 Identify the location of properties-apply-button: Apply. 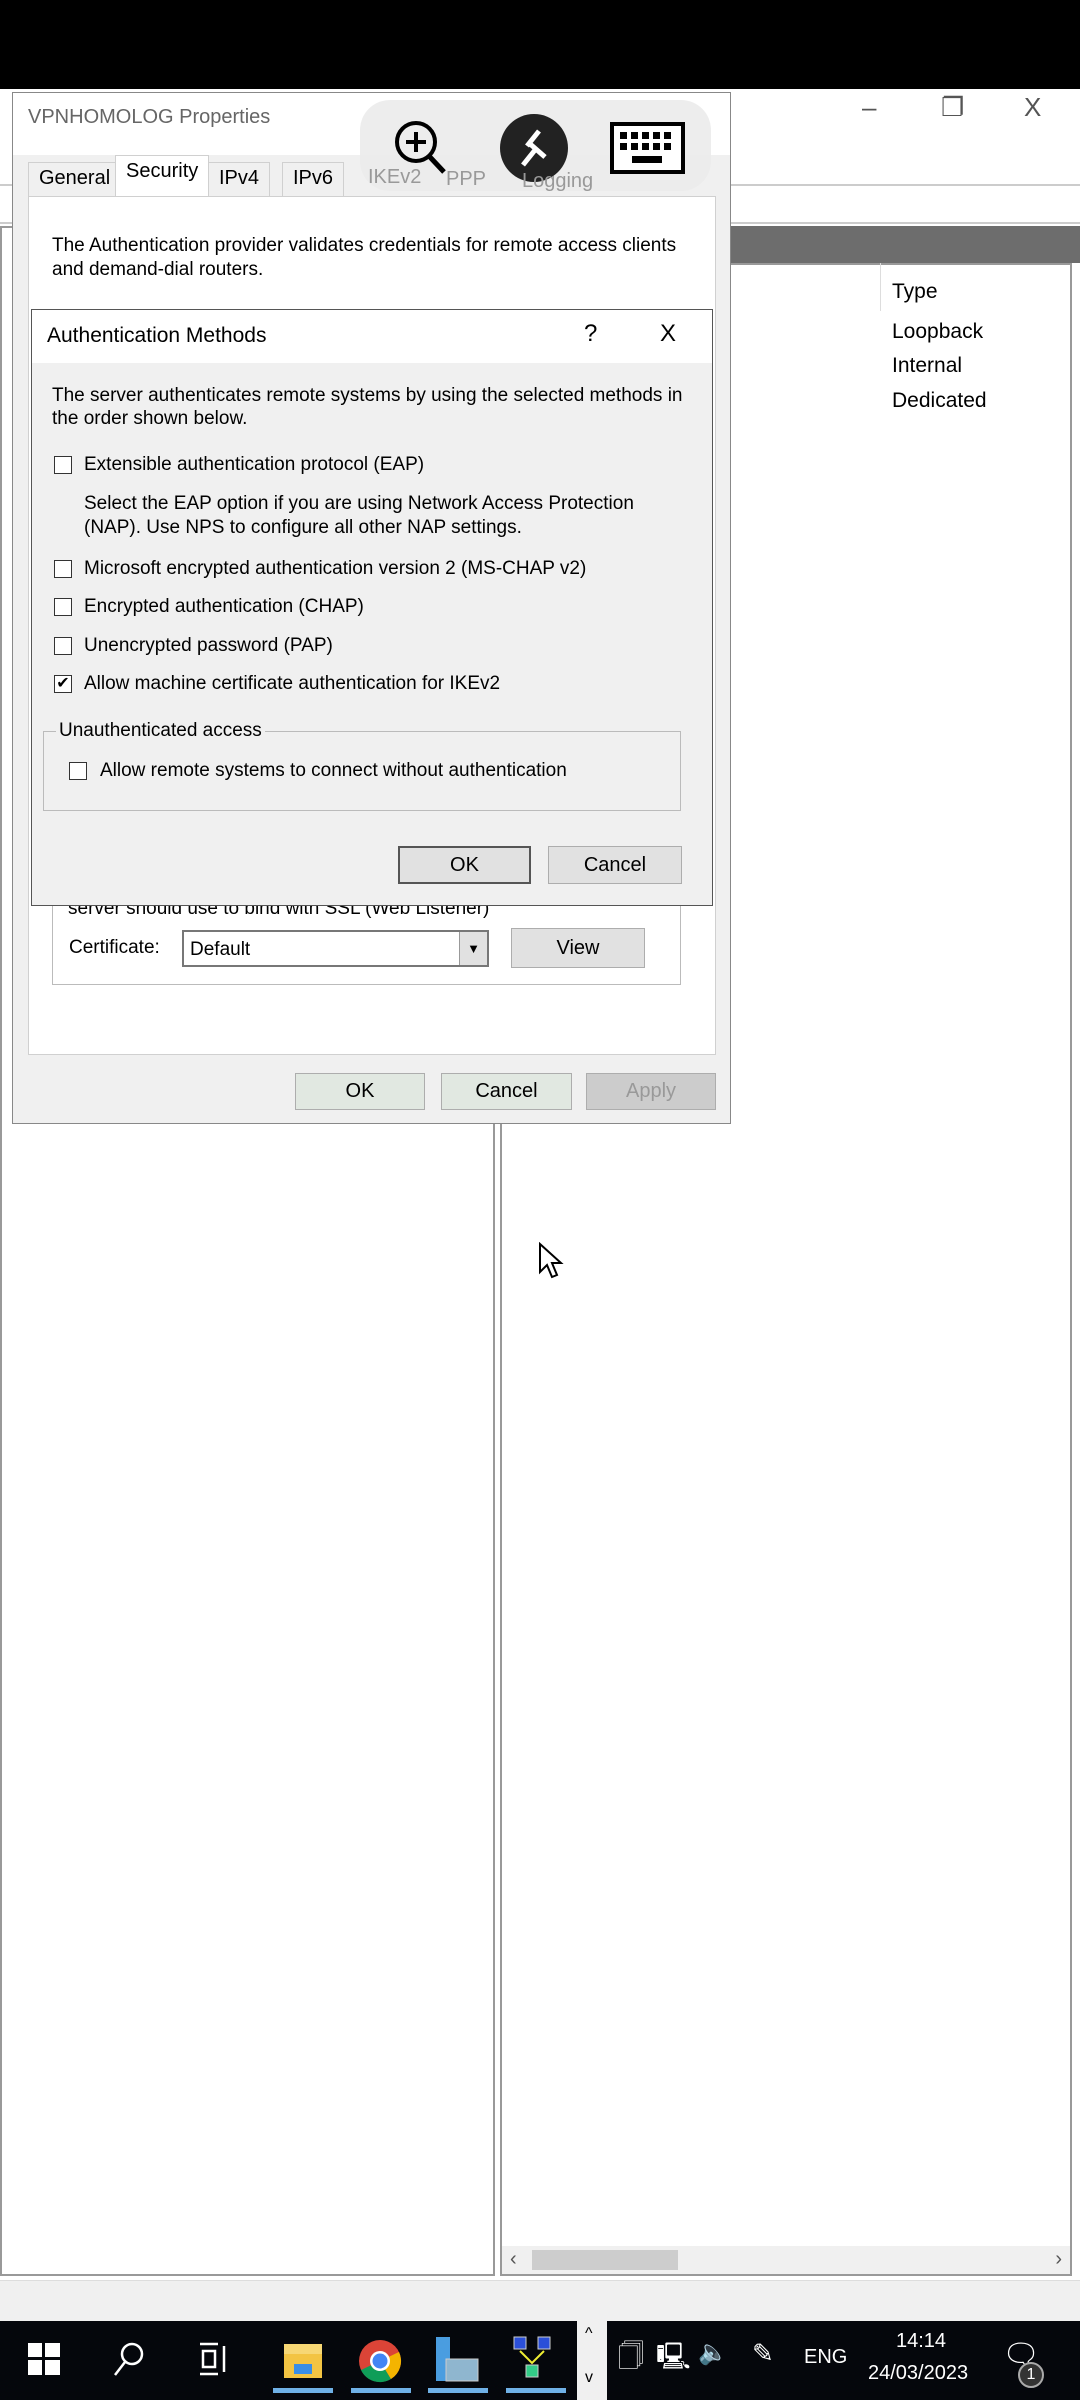
(651, 1091).